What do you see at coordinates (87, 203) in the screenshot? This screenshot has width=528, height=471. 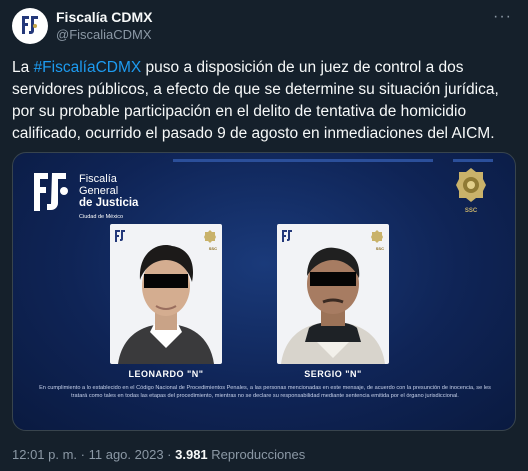 I see `org-line-3-prefix: de` at bounding box center [87, 203].